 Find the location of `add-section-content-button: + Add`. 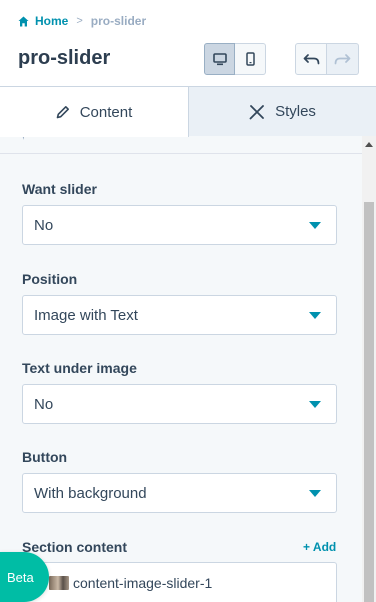

add-section-content-button: + Add is located at coordinates (319, 547).